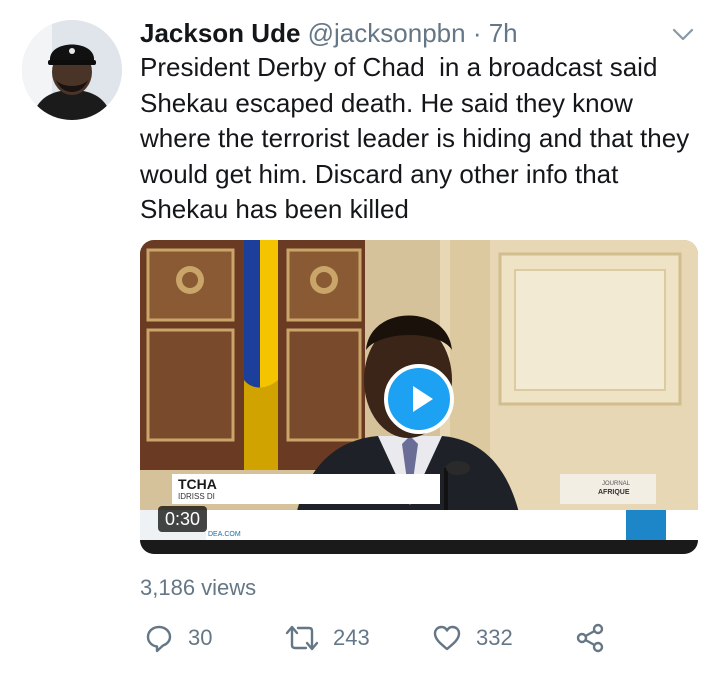  What do you see at coordinates (196, 496) in the screenshot?
I see `lower-third-subtitle: IDRISS DI` at bounding box center [196, 496].